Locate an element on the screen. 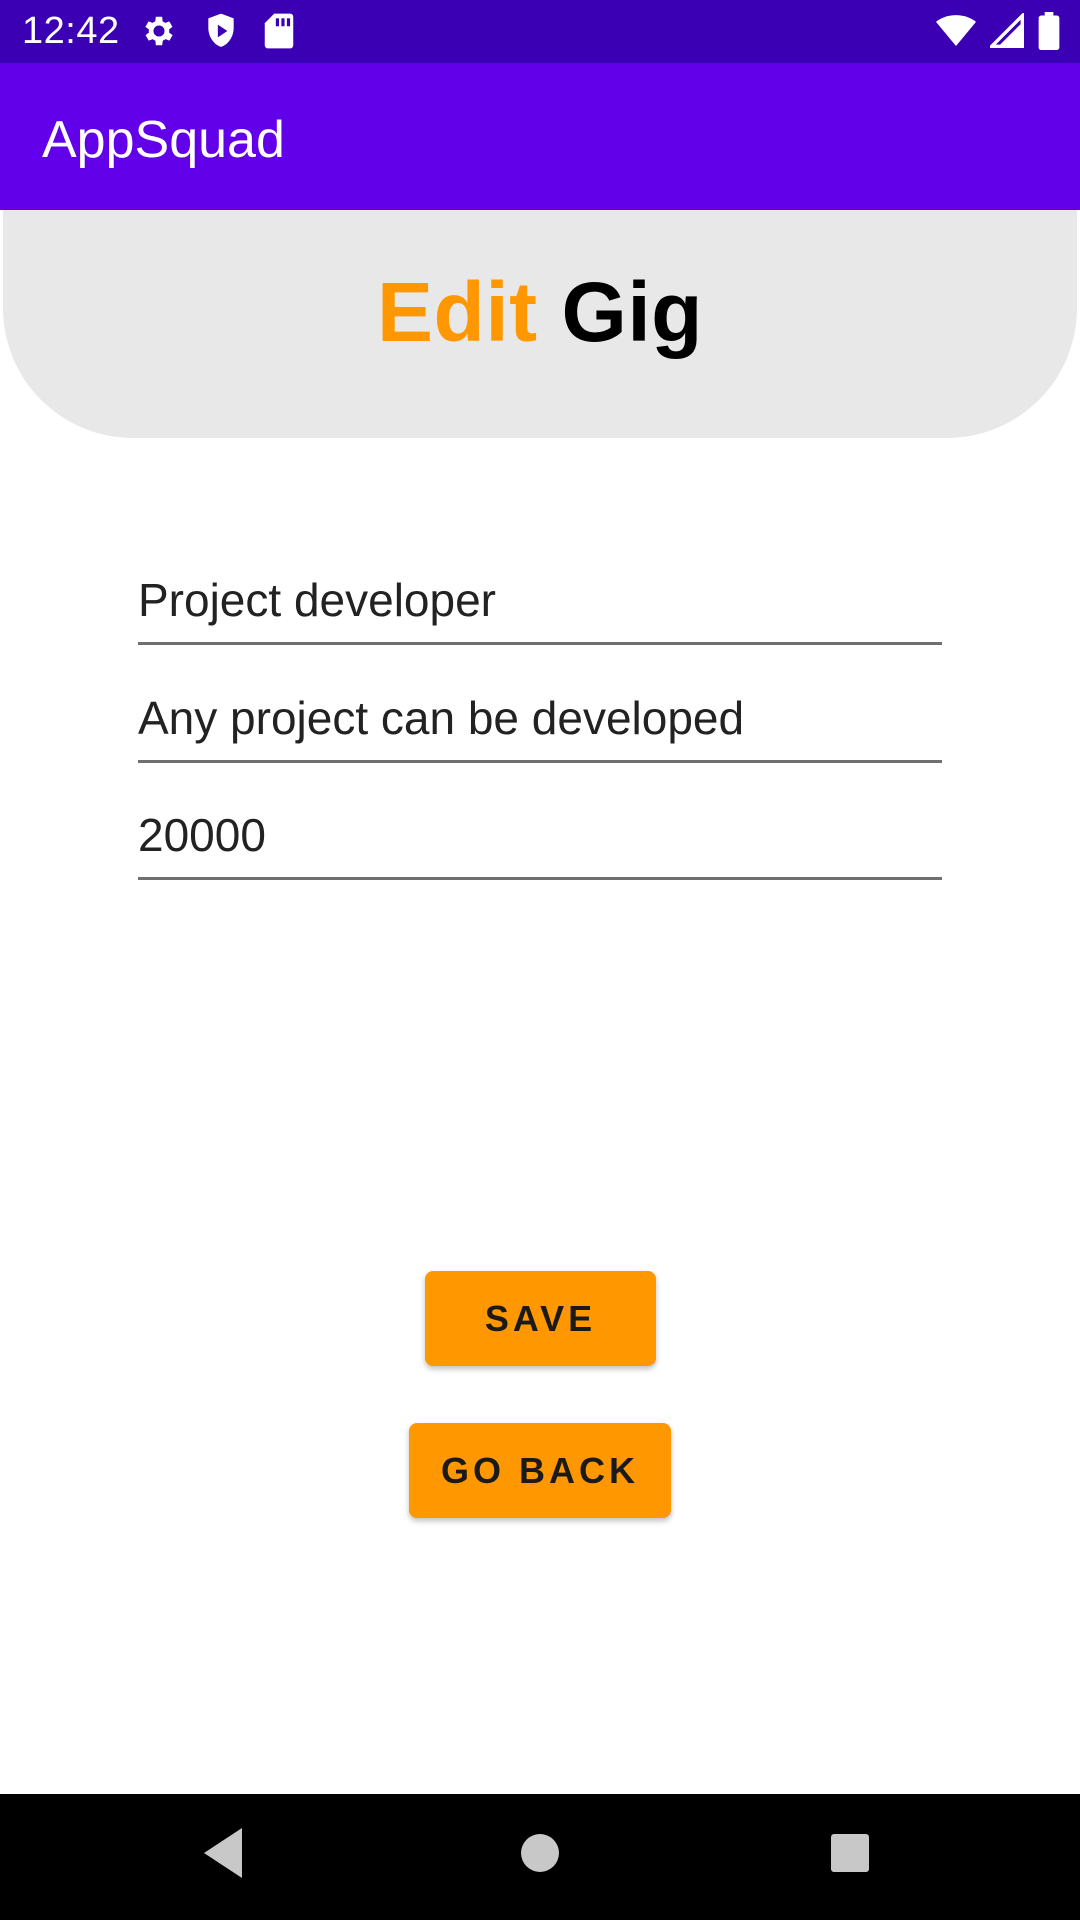 This screenshot has height=1920, width=1080. page-title-accent: Edit is located at coordinates (457, 312).